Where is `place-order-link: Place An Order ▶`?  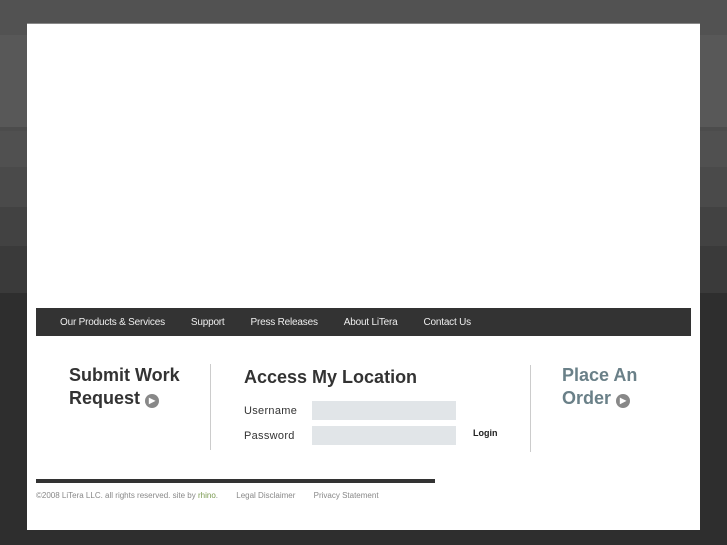
place-order-link: Place An Order ▶ is located at coordinates (599, 387).